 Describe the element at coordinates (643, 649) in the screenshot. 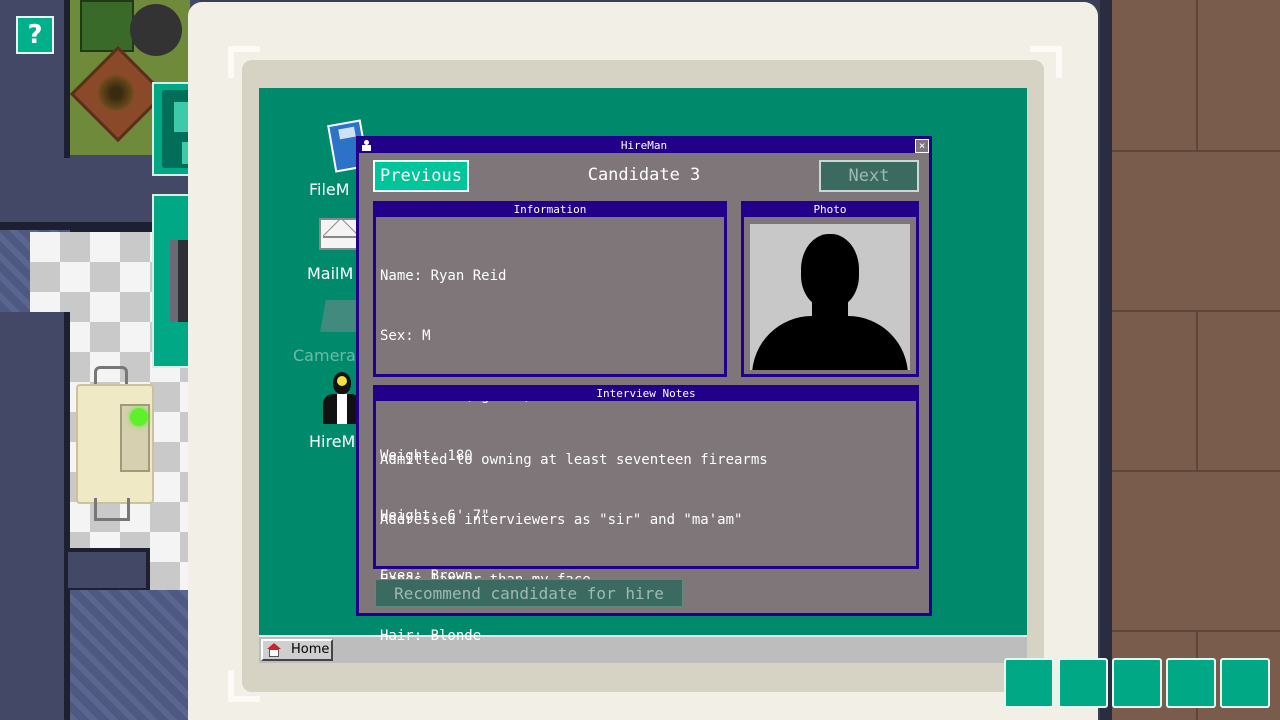

I see `taskbar: Home` at that location.